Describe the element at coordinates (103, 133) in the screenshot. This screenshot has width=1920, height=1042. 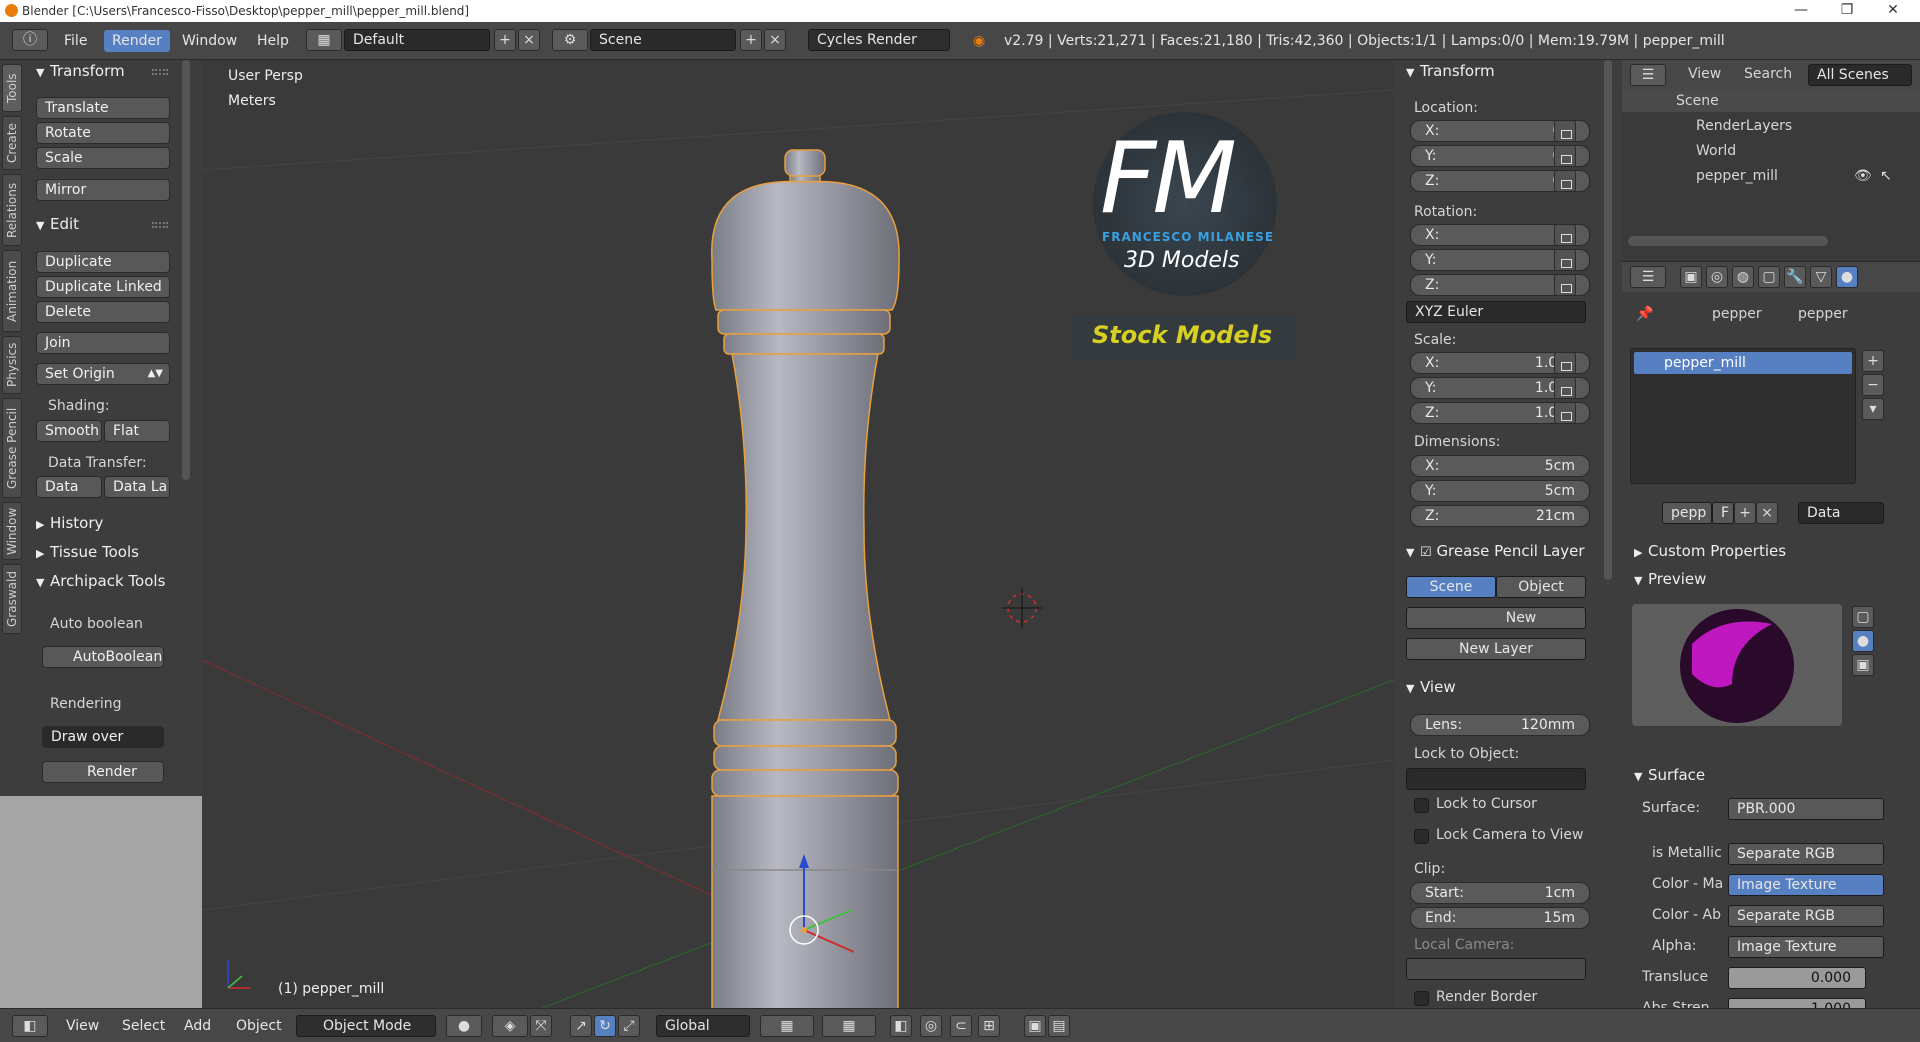
I see `rotate-button: Rotate` at that location.